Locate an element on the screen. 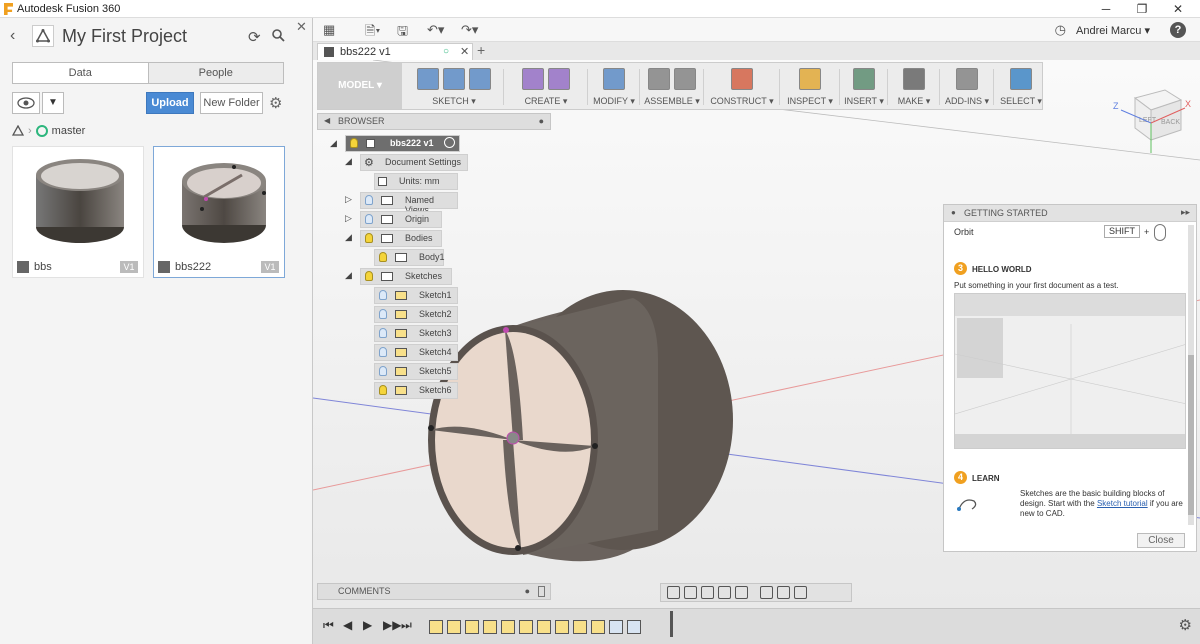 This screenshot has height=644, width=1200. browser-item: Sketch3 is located at coordinates (416, 333).